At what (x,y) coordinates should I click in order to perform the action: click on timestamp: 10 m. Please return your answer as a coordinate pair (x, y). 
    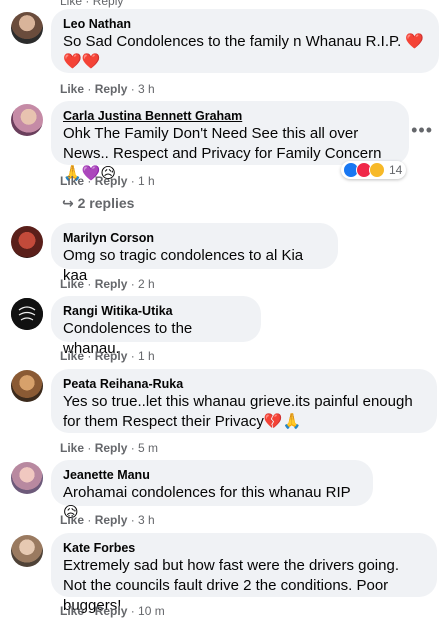
    Looking at the image, I should click on (151, 611).